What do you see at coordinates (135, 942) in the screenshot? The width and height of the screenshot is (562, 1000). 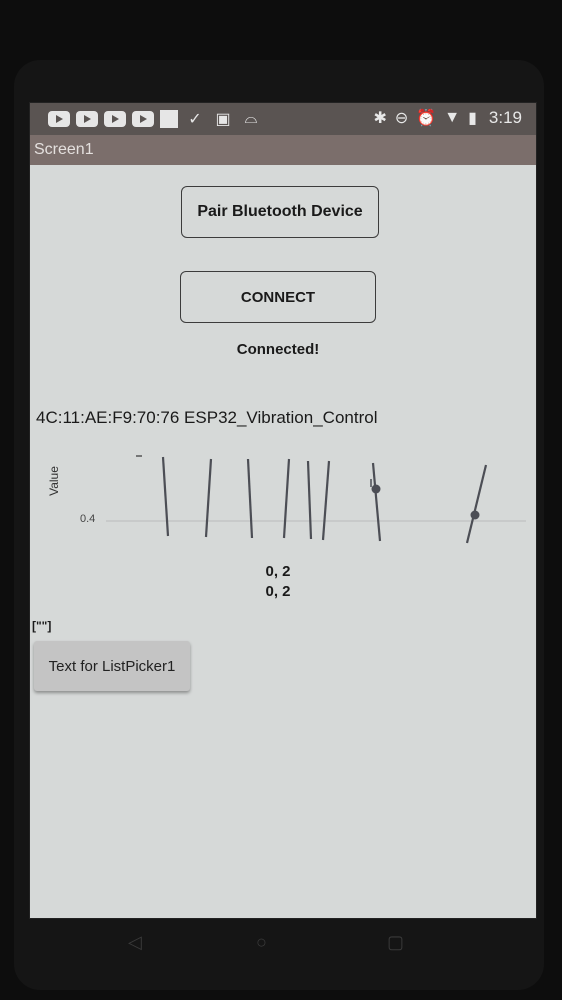 I see `back-icon: ◁` at bounding box center [135, 942].